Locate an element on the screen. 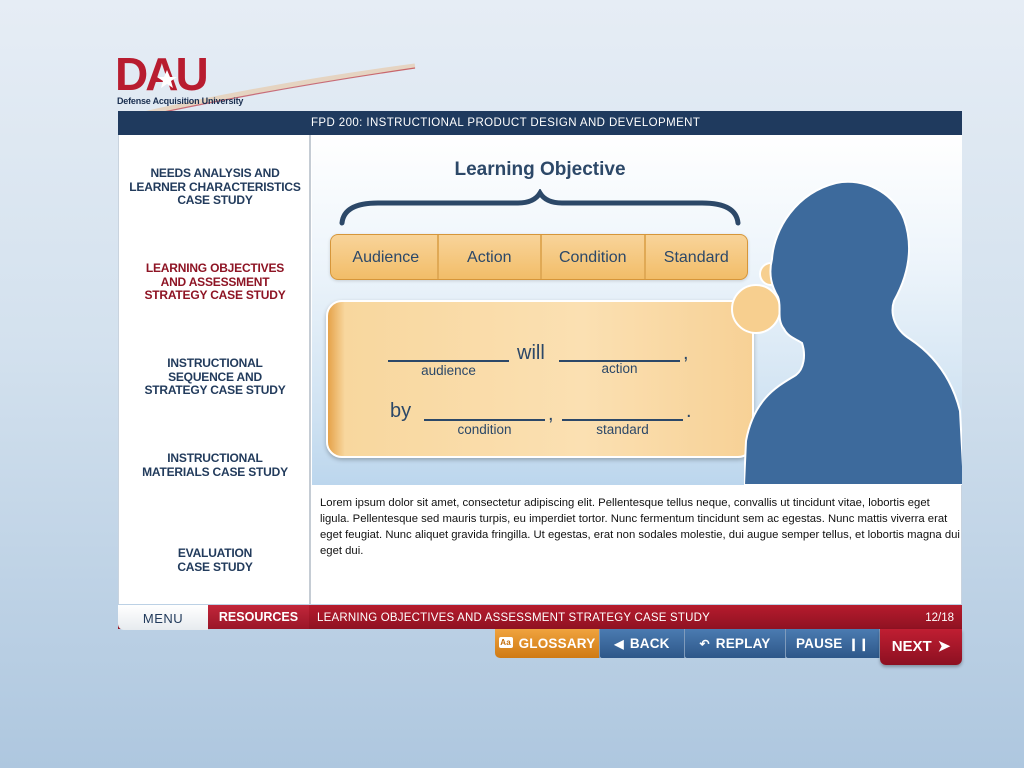  formula-by: by is located at coordinates (401, 411).